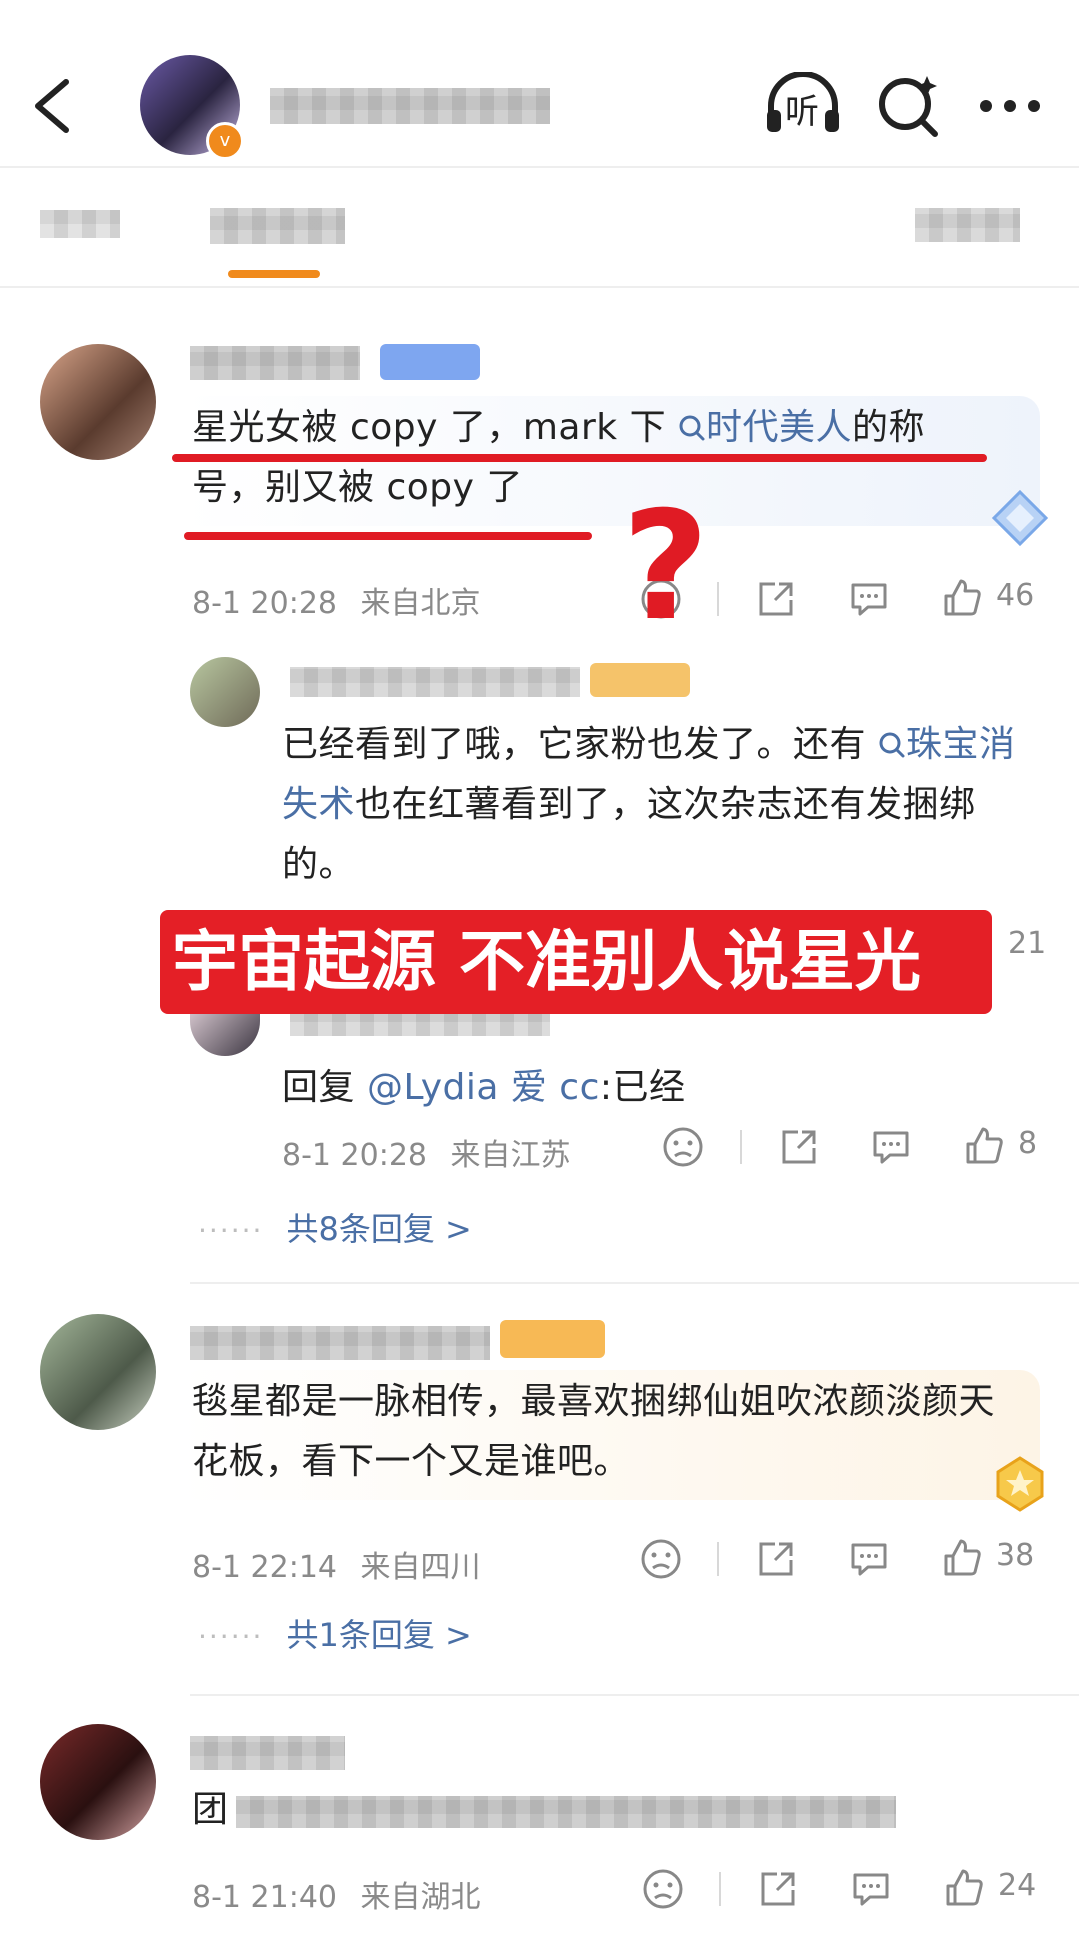 This screenshot has width=1079, height=1939. What do you see at coordinates (566, 1812) in the screenshot?
I see `text-redacted` at bounding box center [566, 1812].